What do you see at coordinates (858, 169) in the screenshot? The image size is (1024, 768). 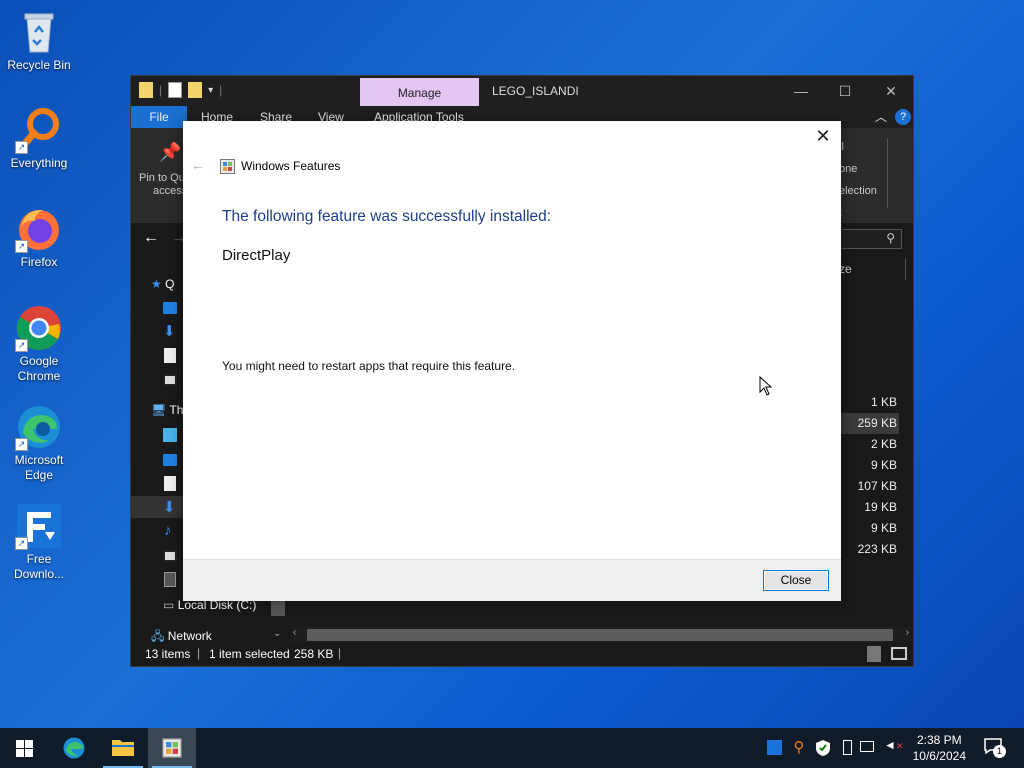 I see `ribbon-label: one` at bounding box center [858, 169].